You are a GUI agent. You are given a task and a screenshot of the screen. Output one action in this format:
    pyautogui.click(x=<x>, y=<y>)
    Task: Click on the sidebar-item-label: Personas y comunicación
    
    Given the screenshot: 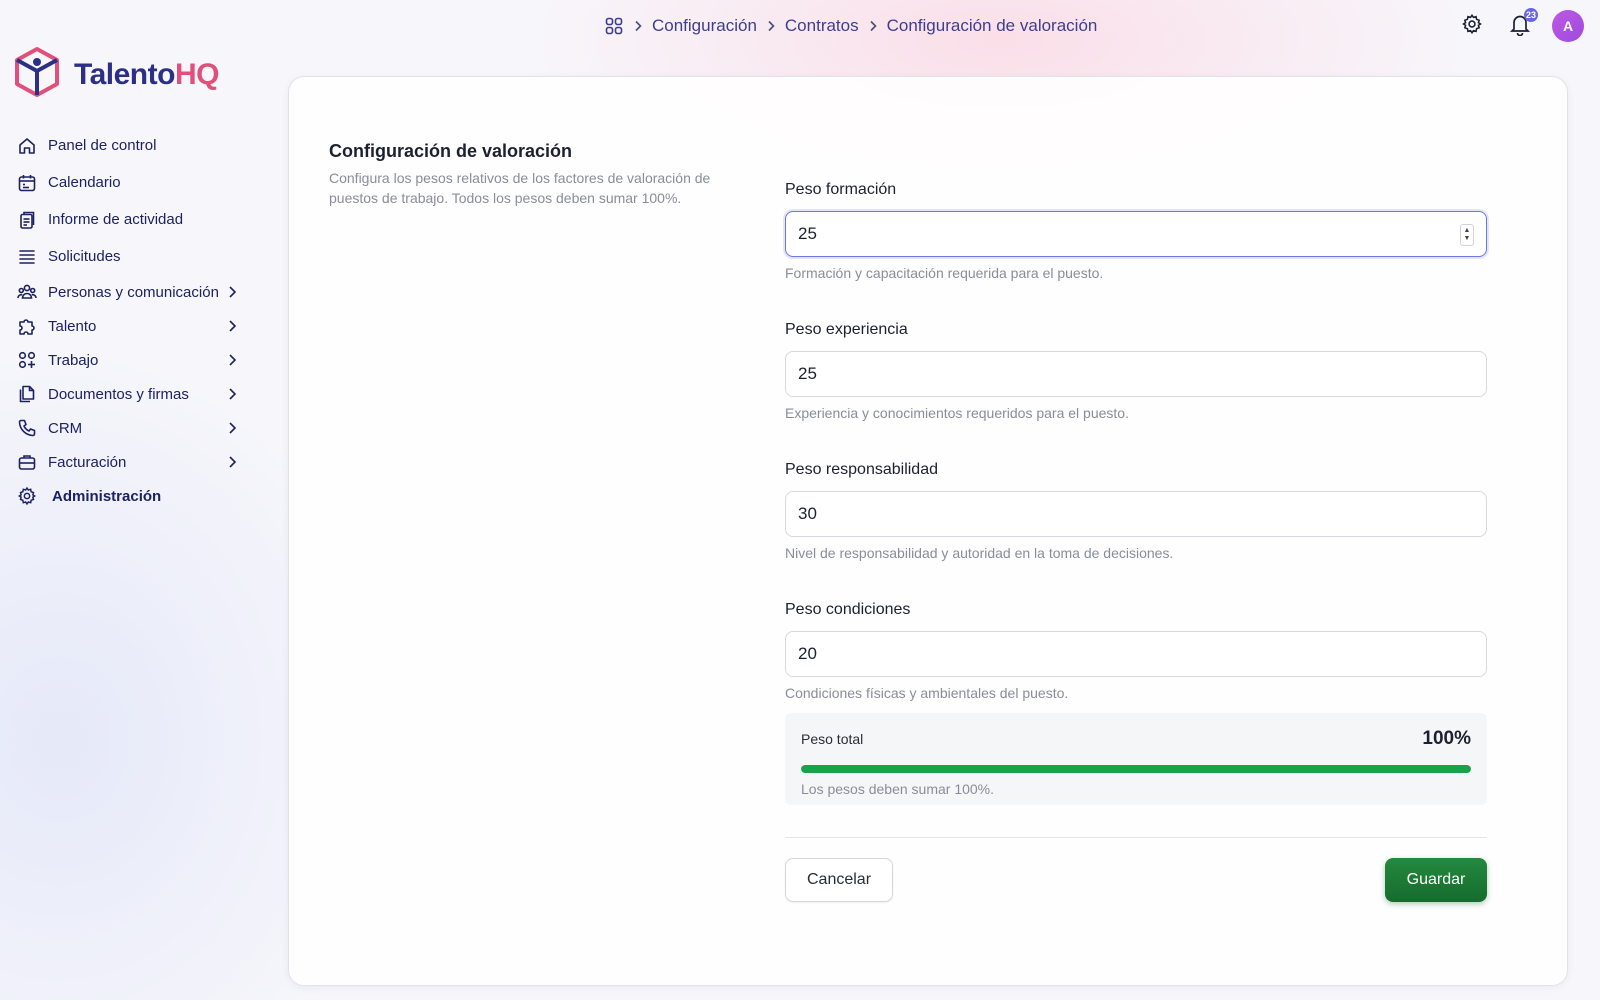 What is the action you would take?
    pyautogui.click(x=133, y=292)
    